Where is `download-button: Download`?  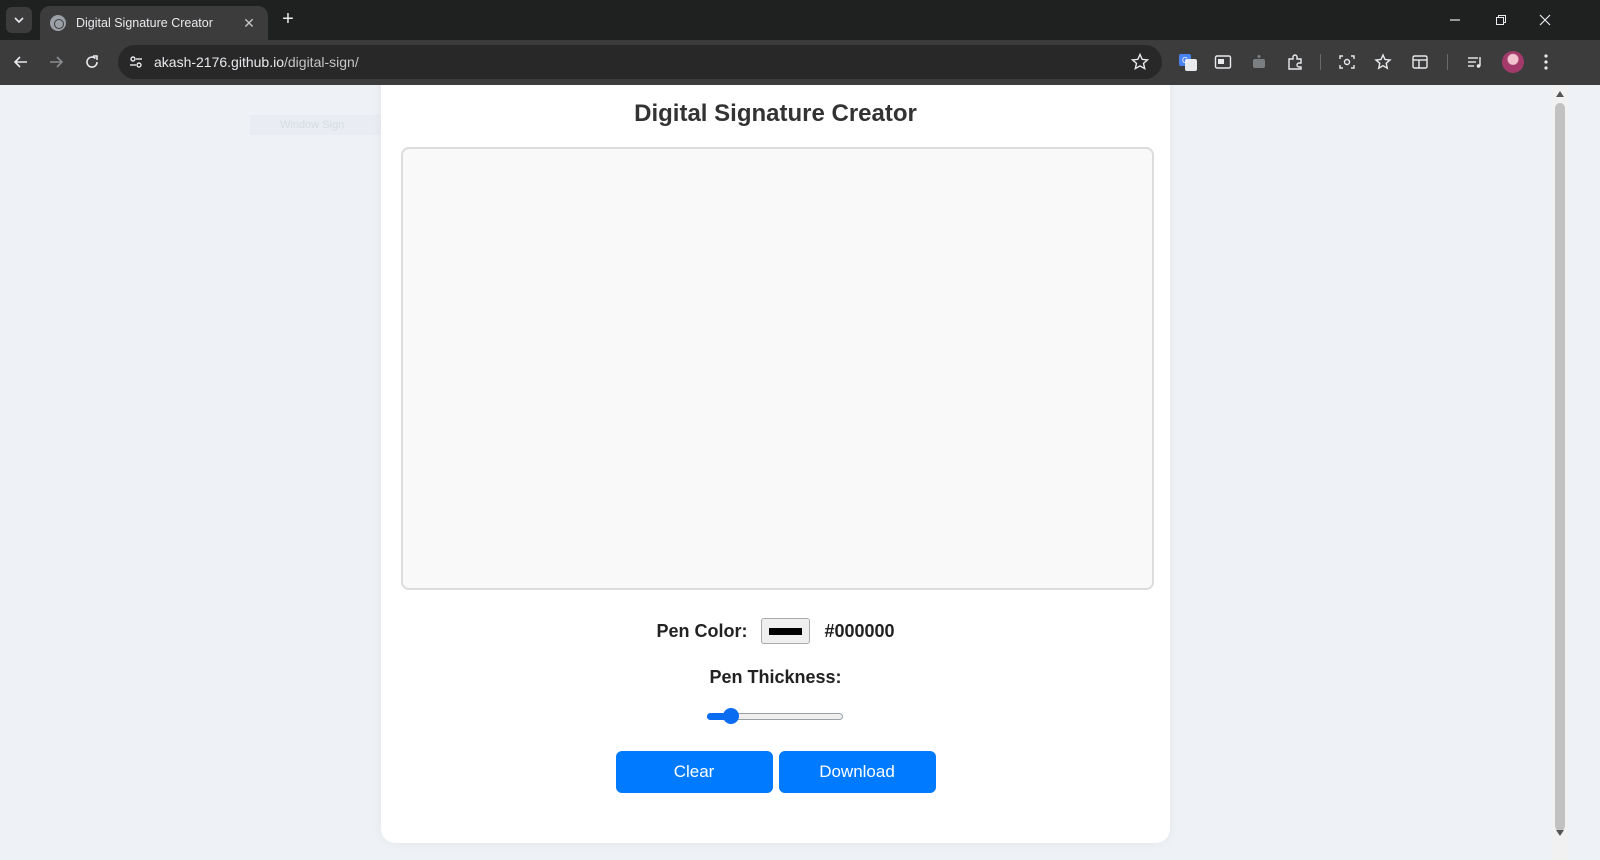 download-button: Download is located at coordinates (857, 772).